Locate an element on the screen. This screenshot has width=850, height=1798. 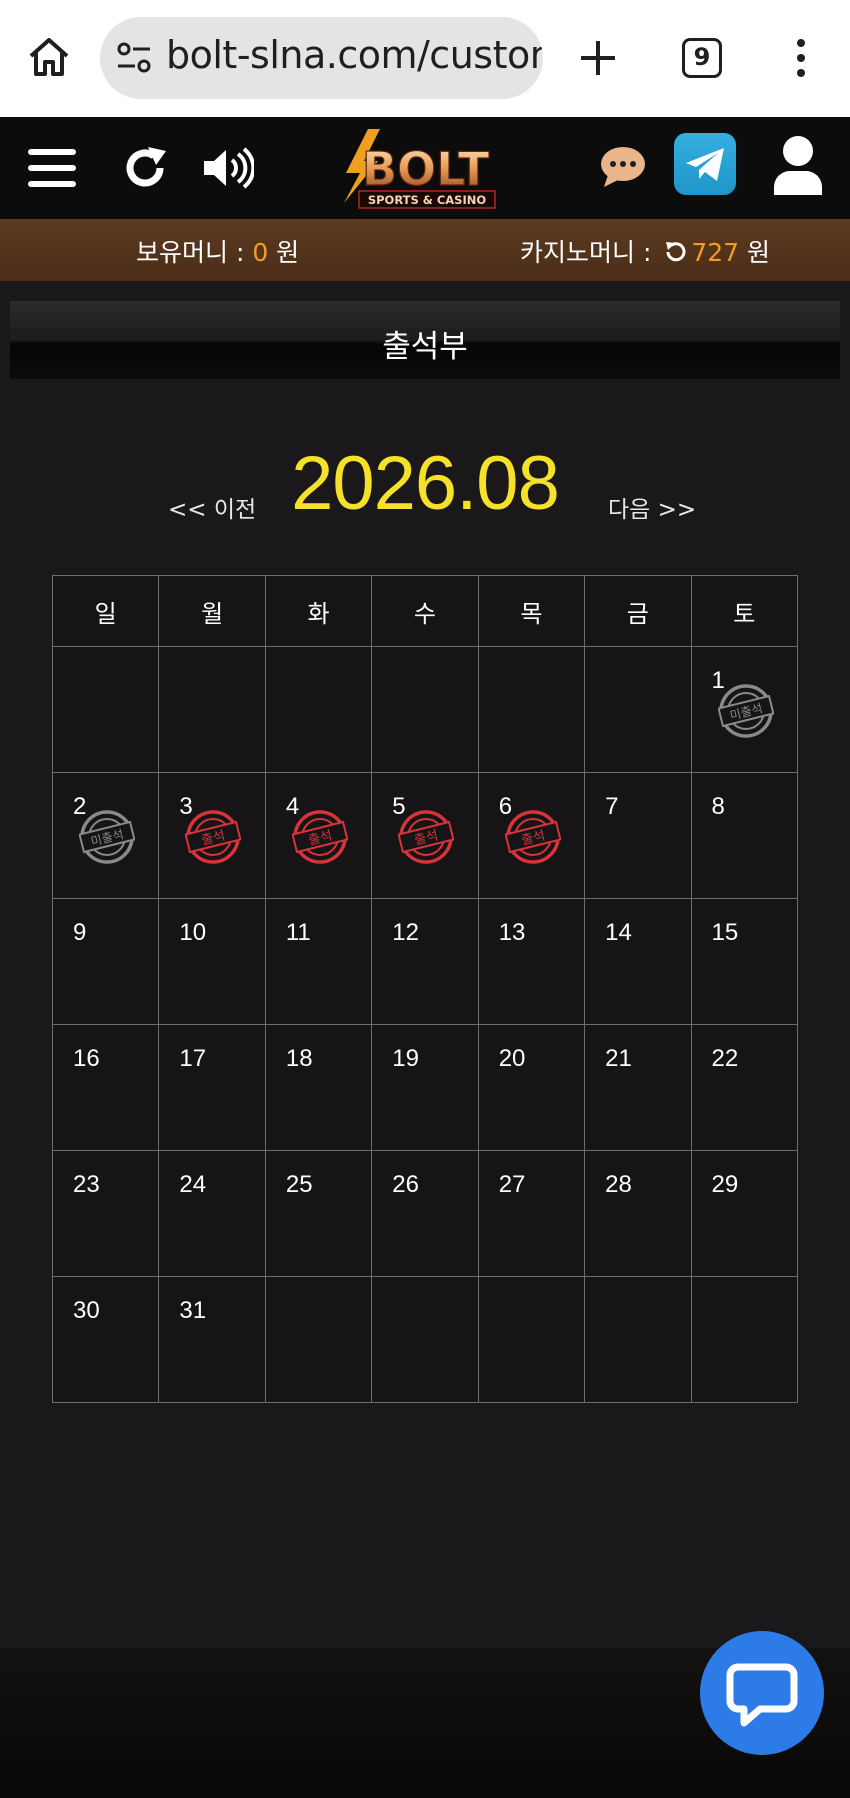
site-settings-icon is located at coordinates (134, 58).